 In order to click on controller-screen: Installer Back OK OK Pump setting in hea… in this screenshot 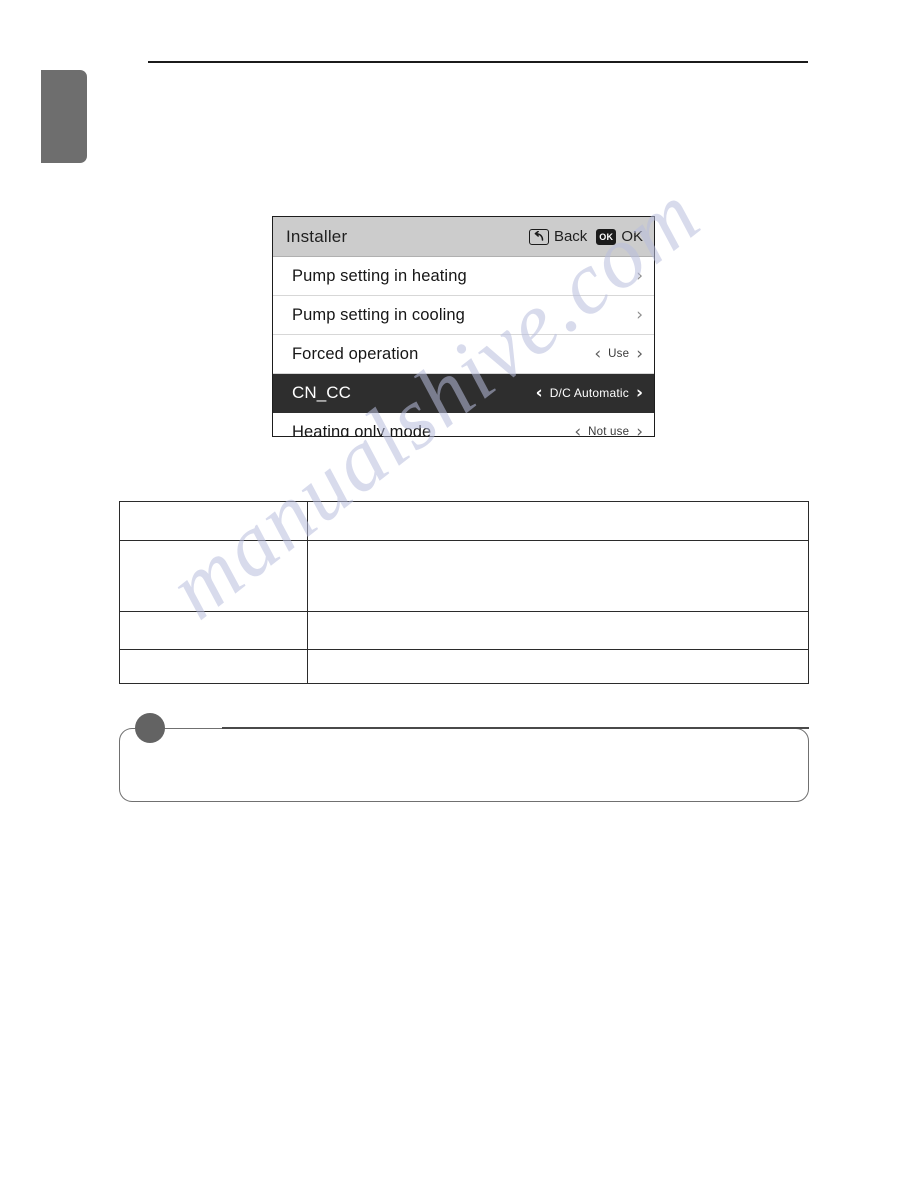, I will do `click(463, 326)`.